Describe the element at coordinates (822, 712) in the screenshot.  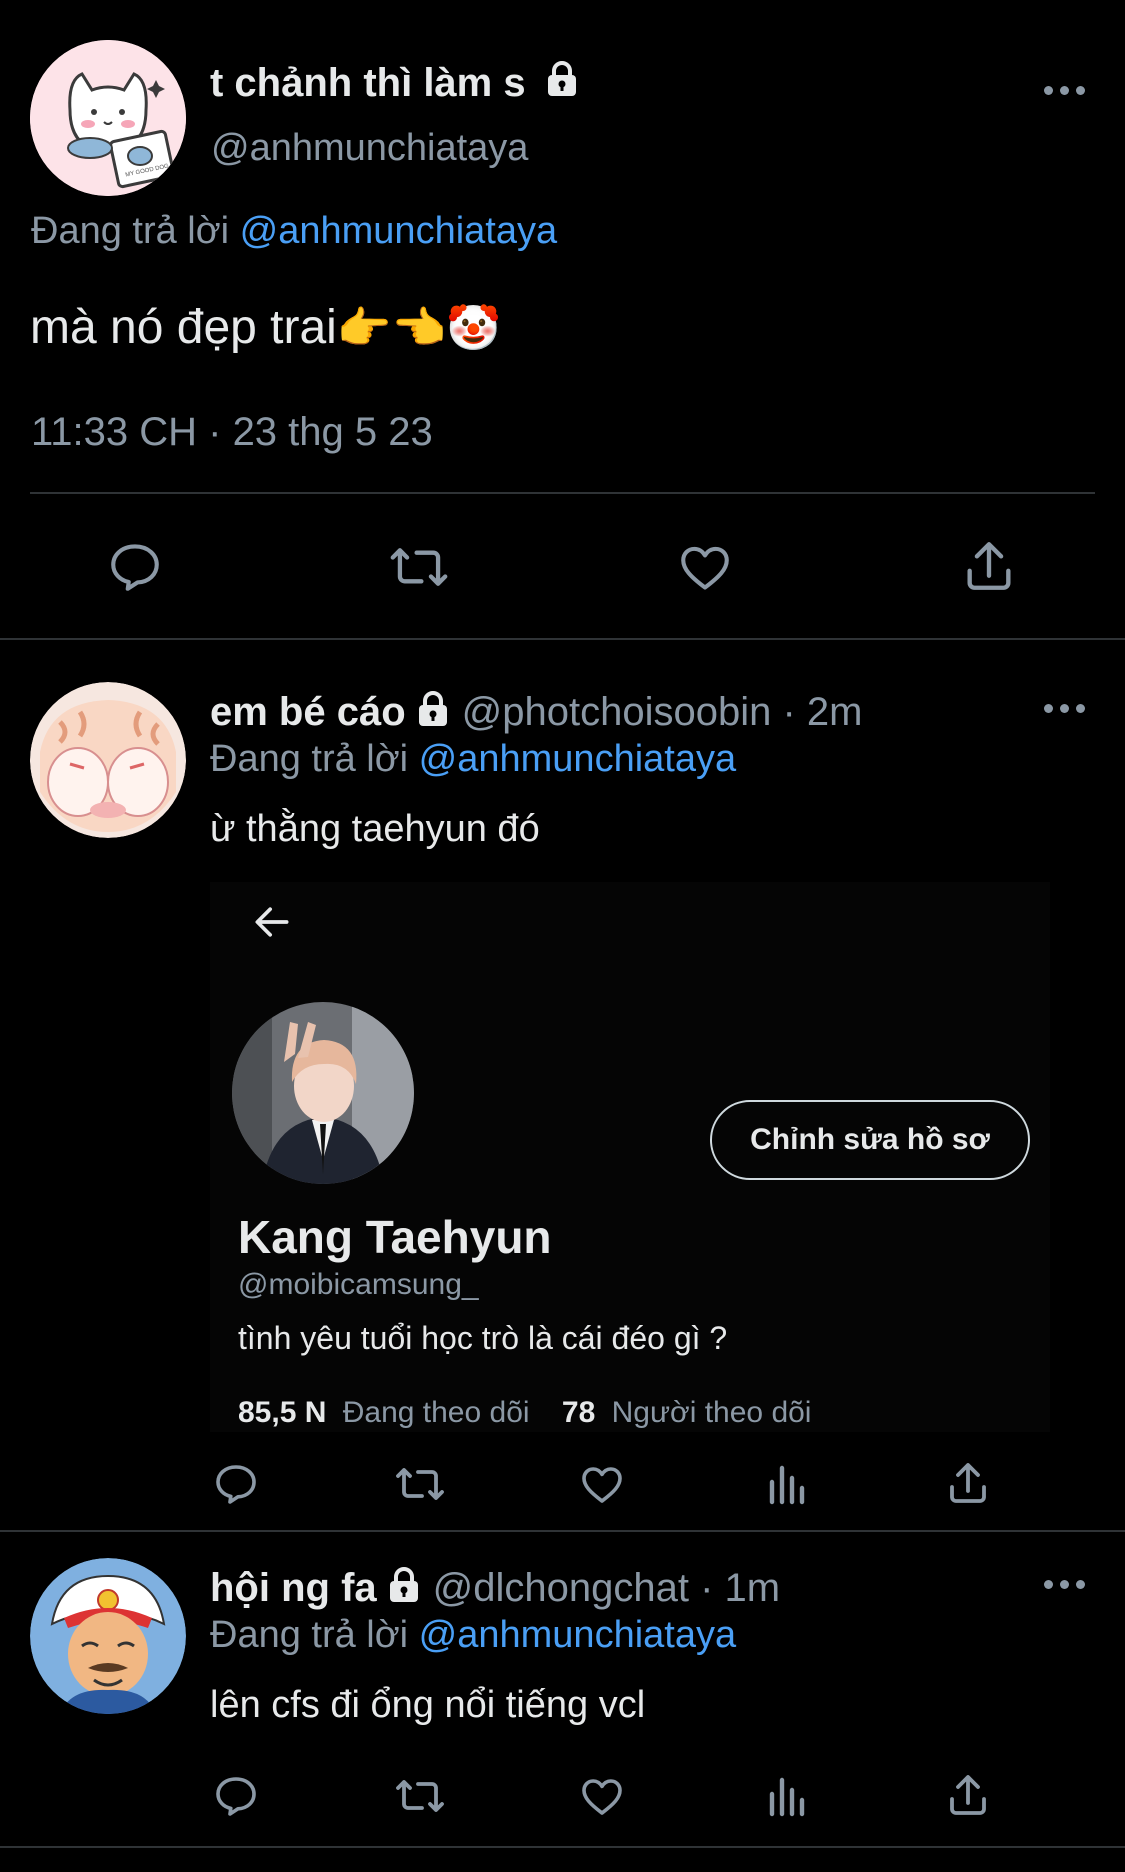
I see `reply1-time: · 2m` at that location.